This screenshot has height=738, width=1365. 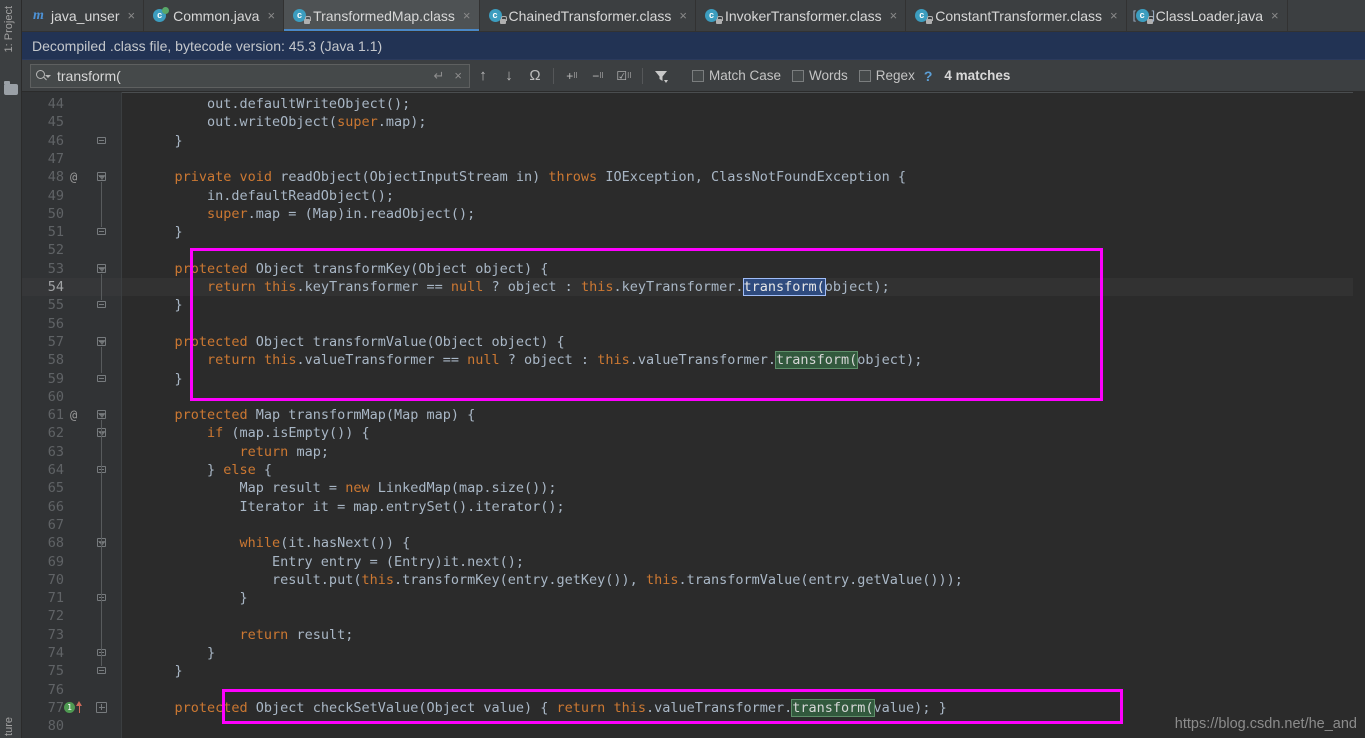 What do you see at coordinates (72, 690) in the screenshot?
I see `line-number: 76` at bounding box center [72, 690].